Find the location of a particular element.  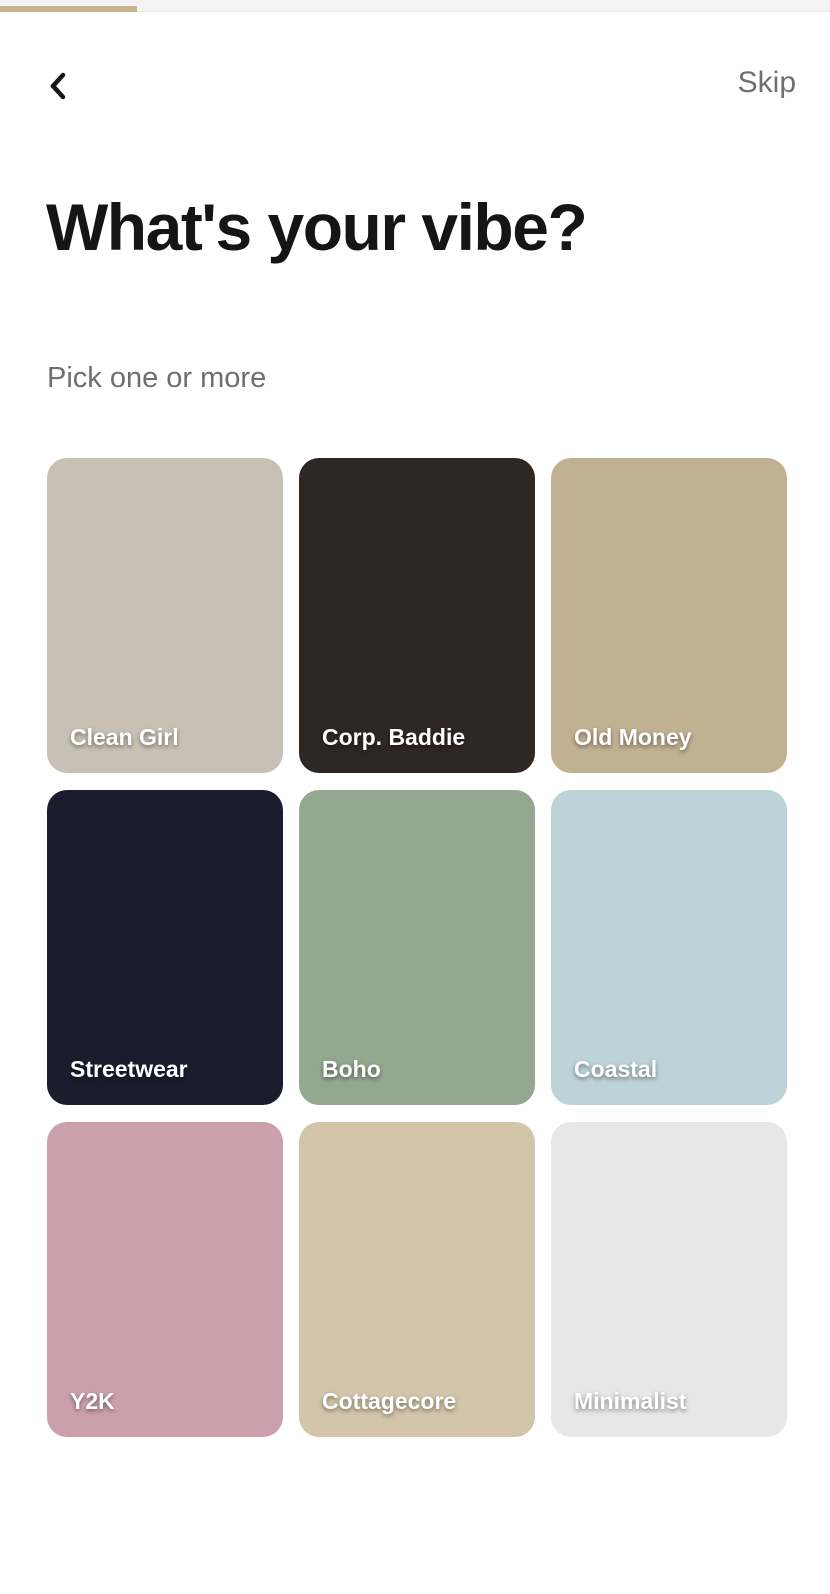

vibe-tile-corp-baddie: Corp. Baddie is located at coordinates (417, 615).